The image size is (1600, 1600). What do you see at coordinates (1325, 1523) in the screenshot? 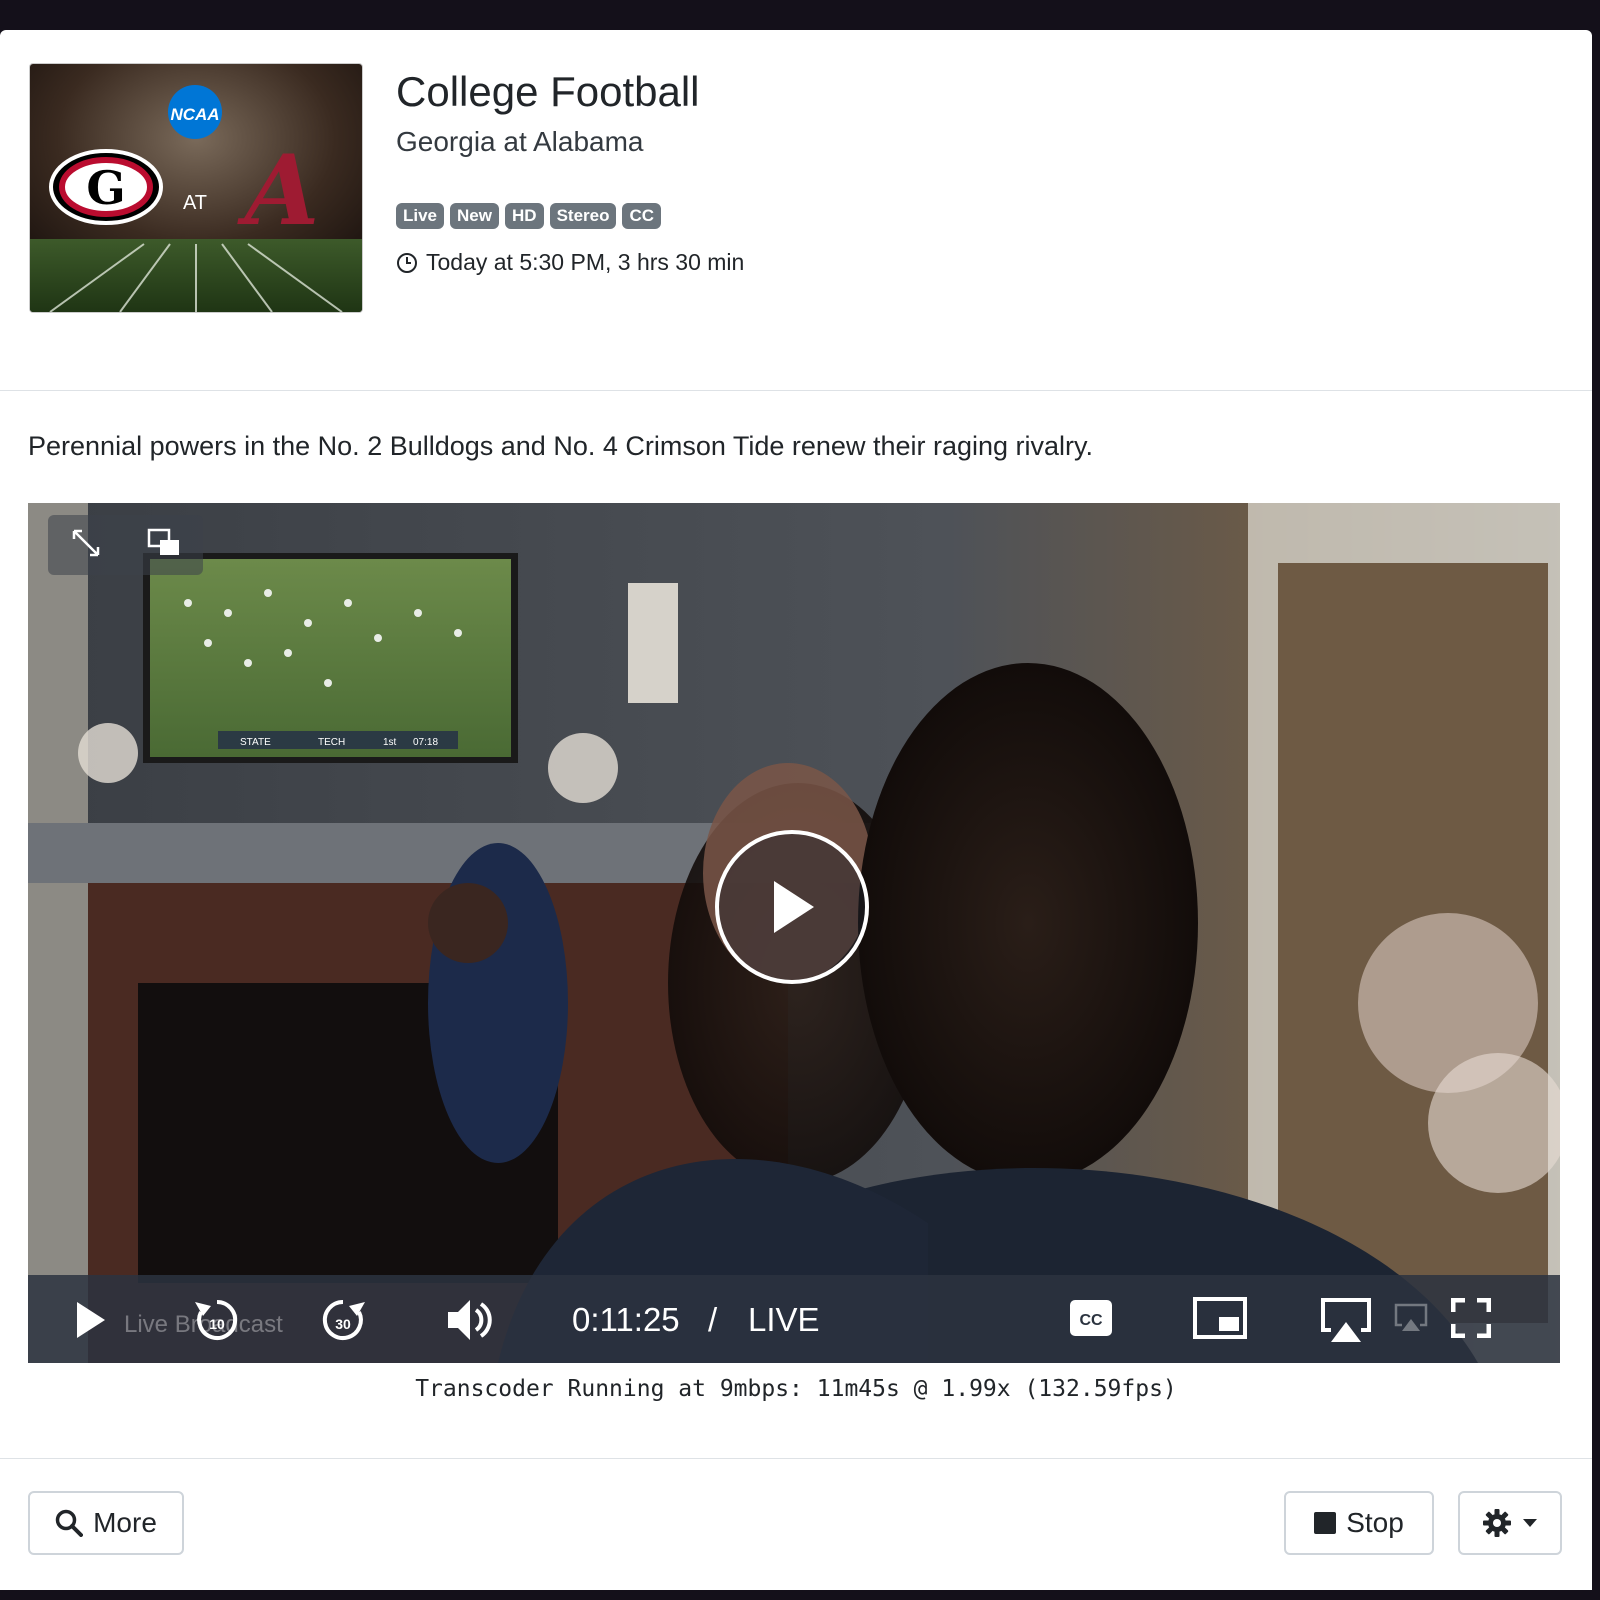
I see `stop-square-icon` at bounding box center [1325, 1523].